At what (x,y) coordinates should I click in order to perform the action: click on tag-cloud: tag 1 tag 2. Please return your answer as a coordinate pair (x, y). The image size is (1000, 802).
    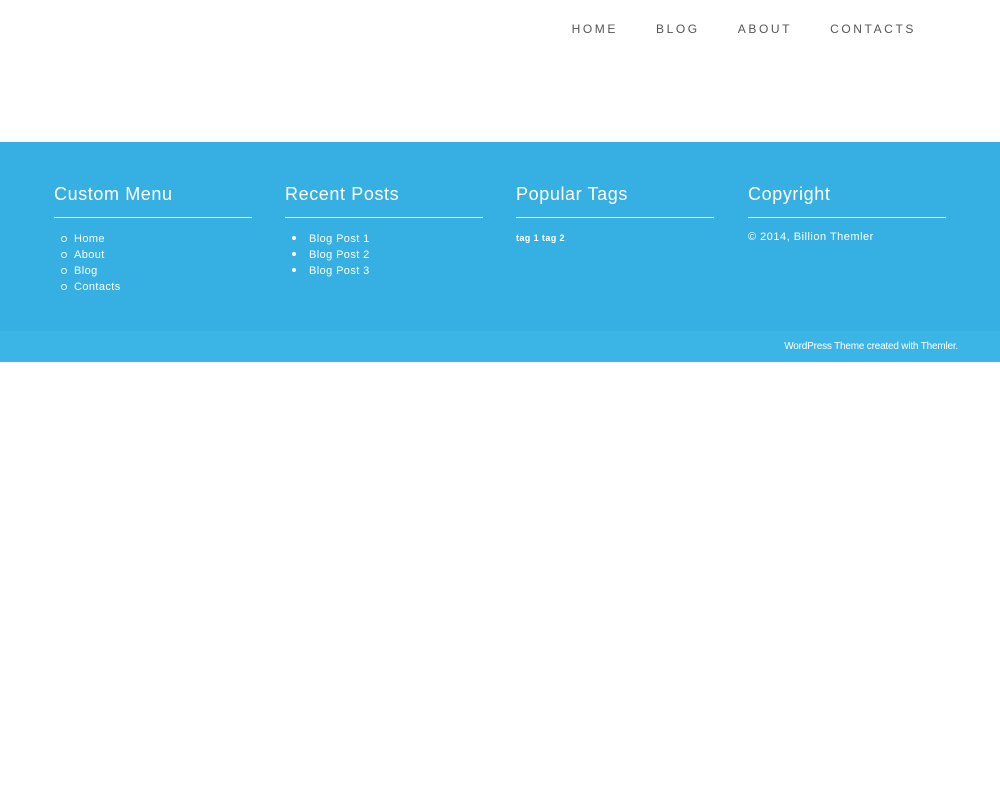
    Looking at the image, I should click on (615, 238).